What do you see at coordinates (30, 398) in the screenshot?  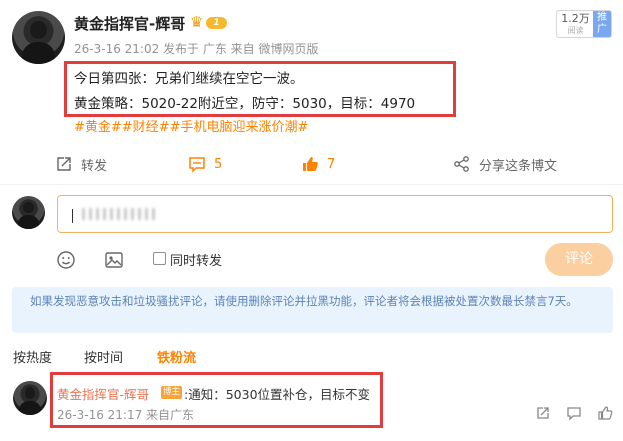 I see `commenter-avatar` at bounding box center [30, 398].